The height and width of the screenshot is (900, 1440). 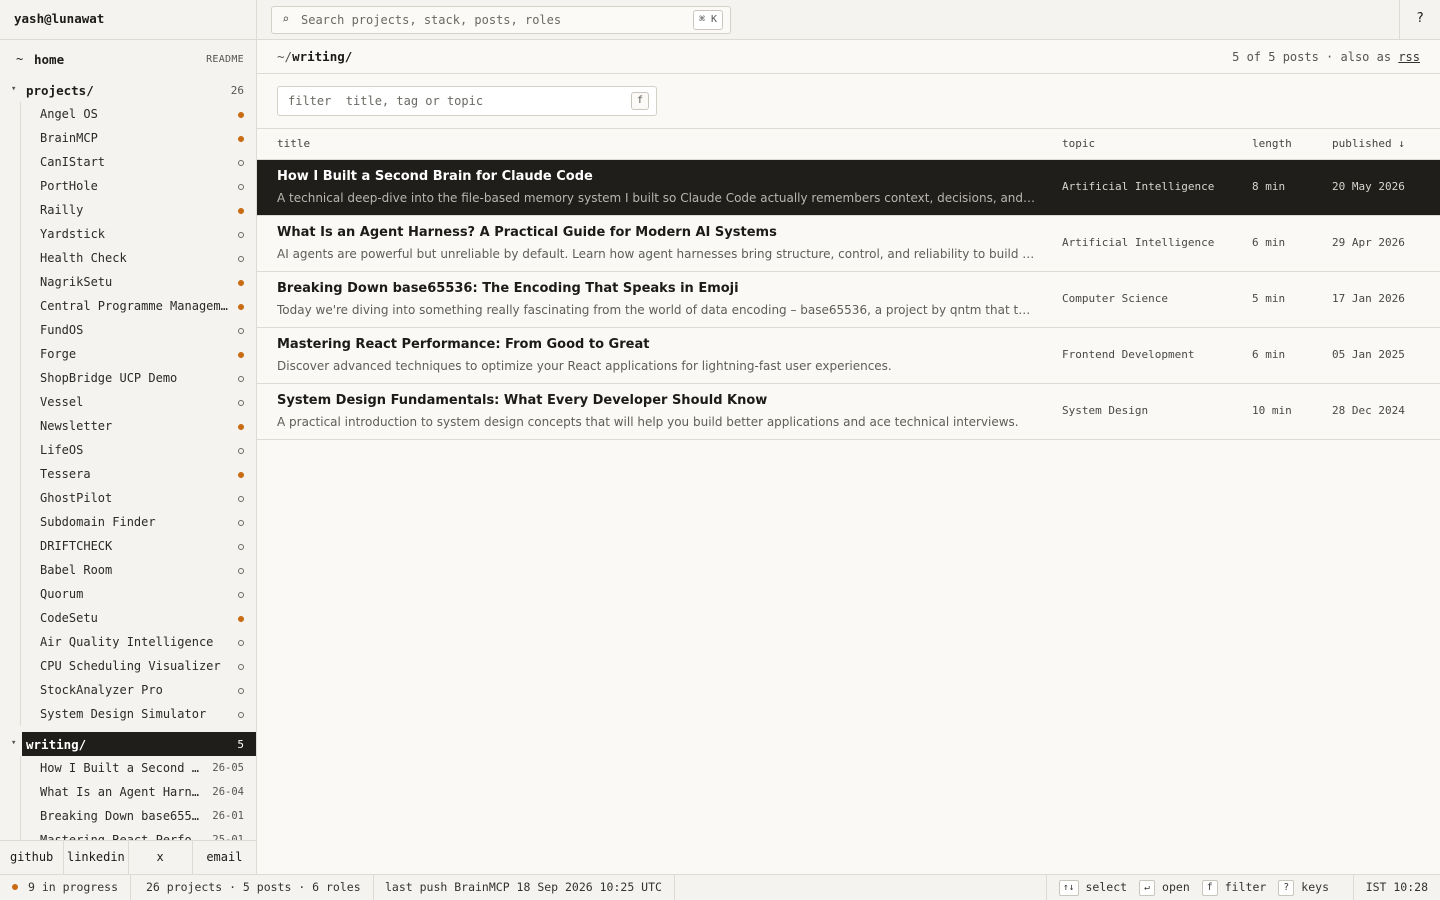 What do you see at coordinates (1269, 298) in the screenshot?
I see `post-length: 5 min` at bounding box center [1269, 298].